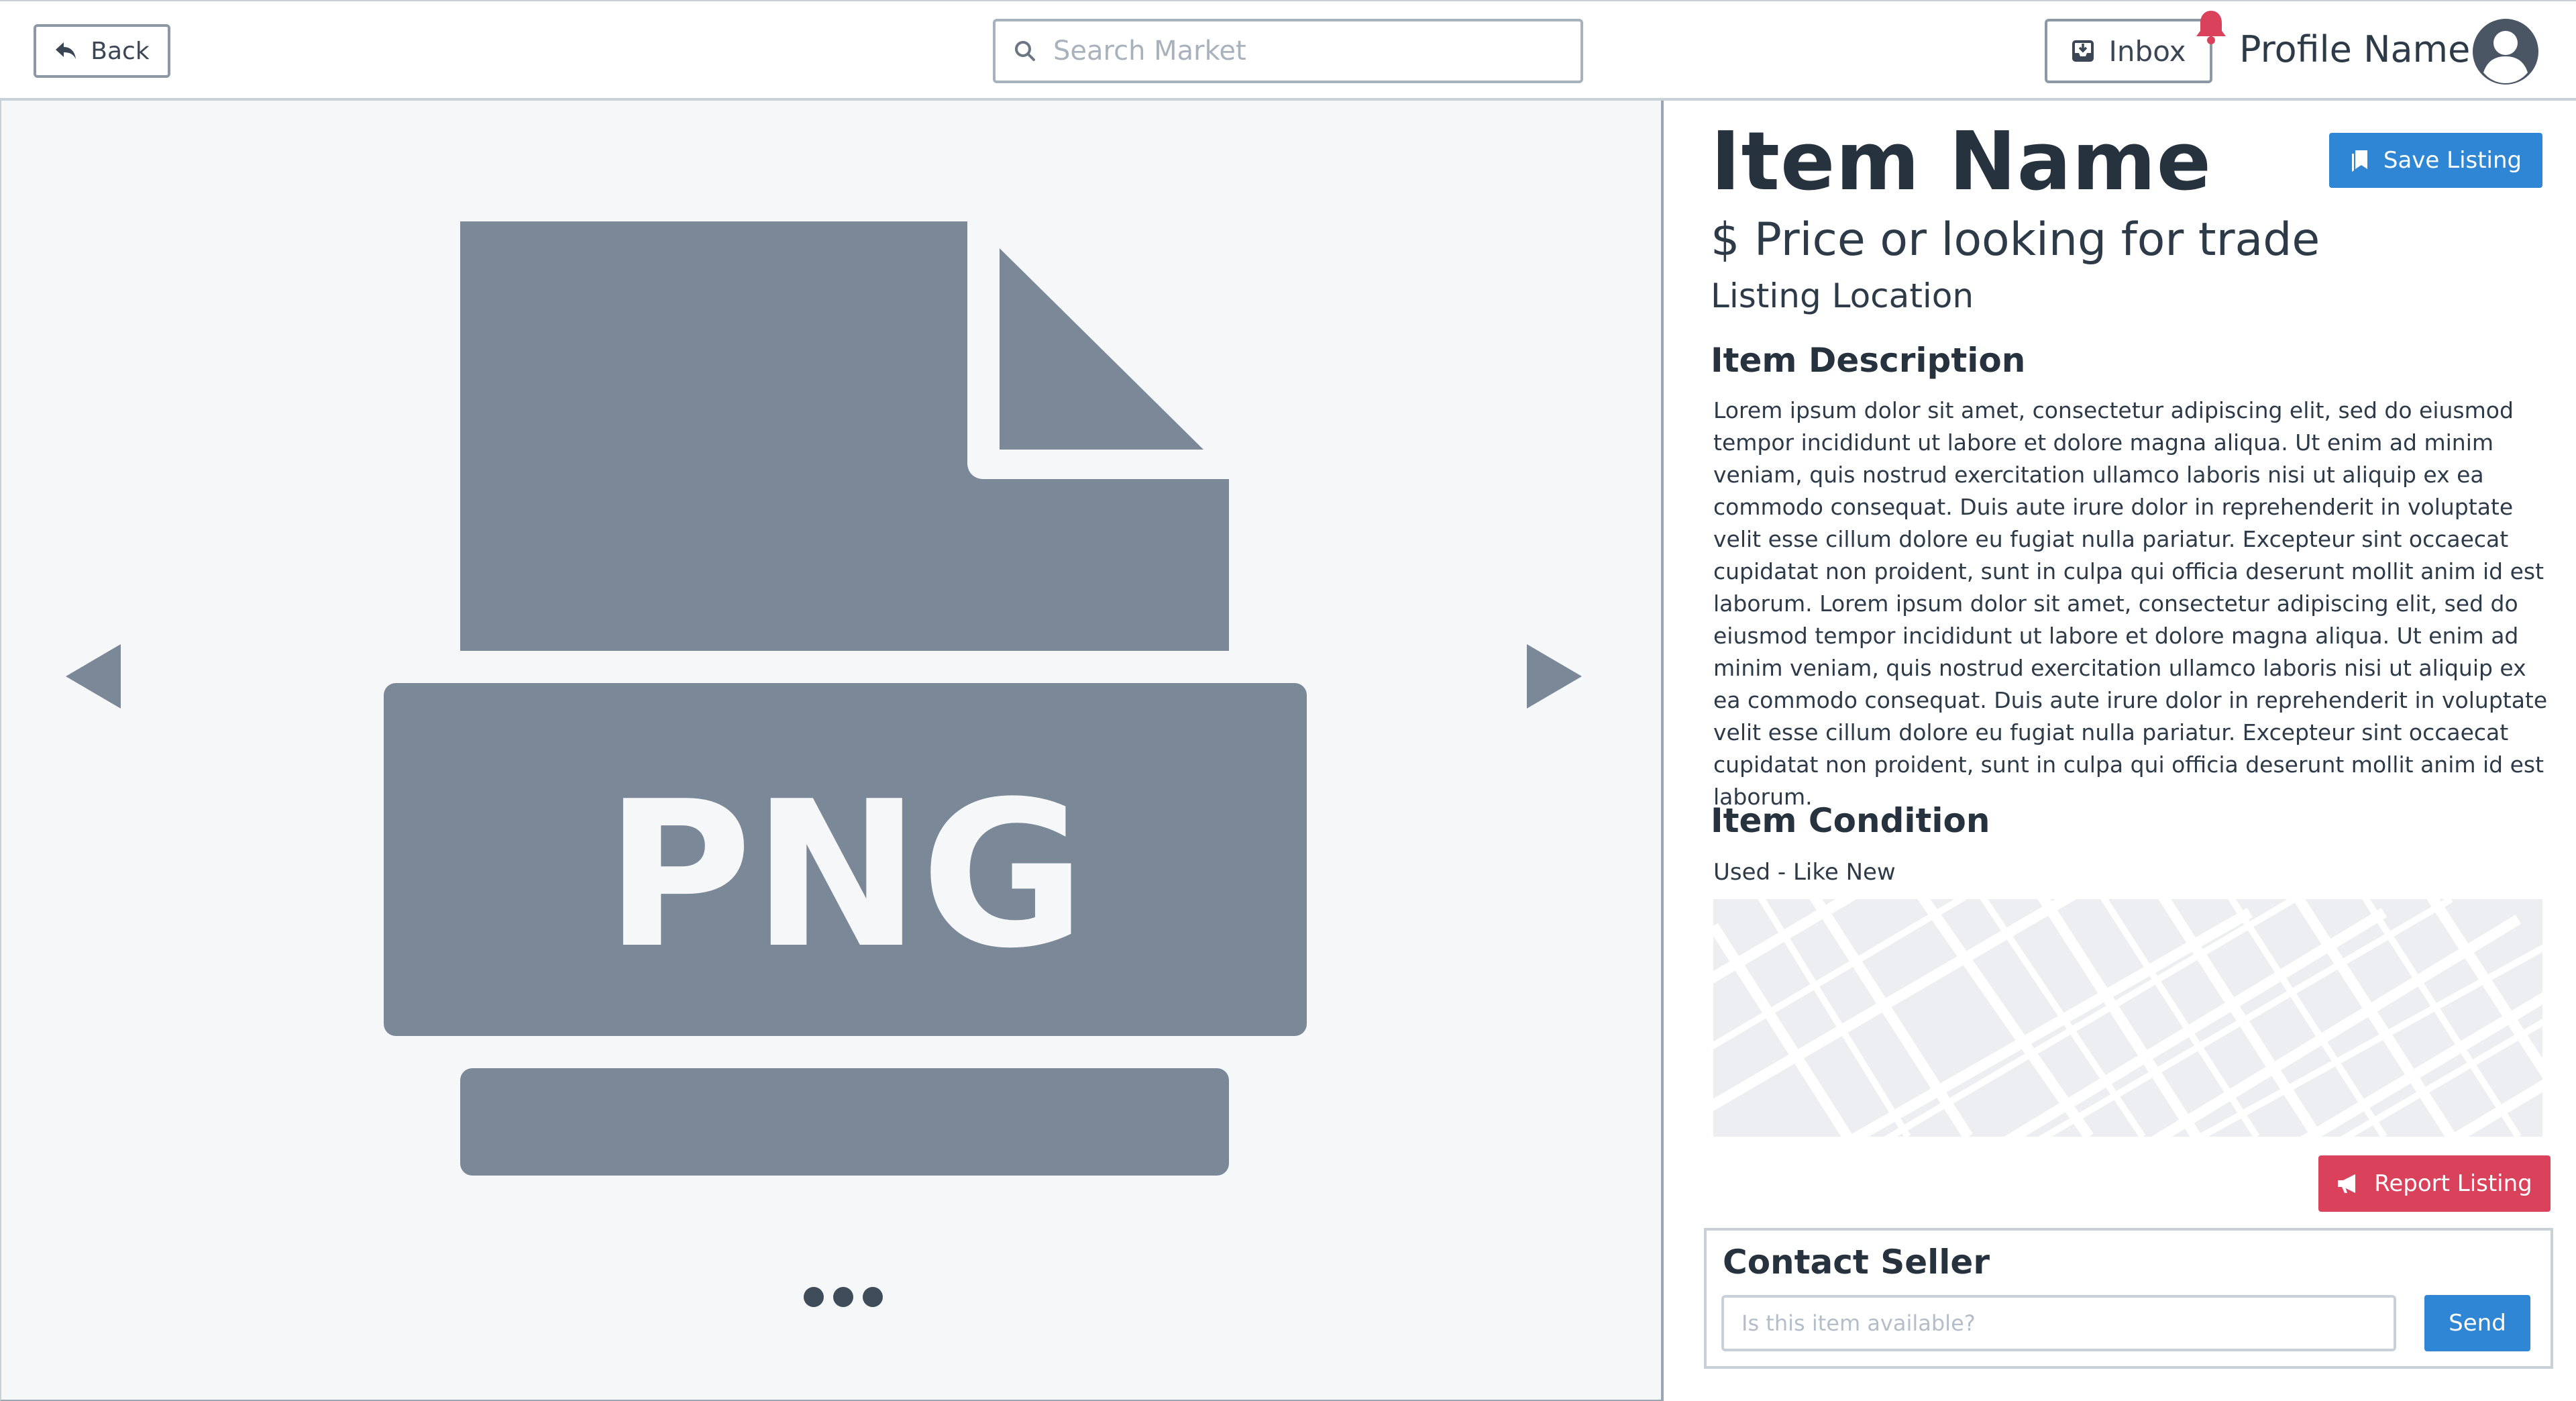  What do you see at coordinates (2147, 51) in the screenshot?
I see `inbox-button-label: Inbox` at bounding box center [2147, 51].